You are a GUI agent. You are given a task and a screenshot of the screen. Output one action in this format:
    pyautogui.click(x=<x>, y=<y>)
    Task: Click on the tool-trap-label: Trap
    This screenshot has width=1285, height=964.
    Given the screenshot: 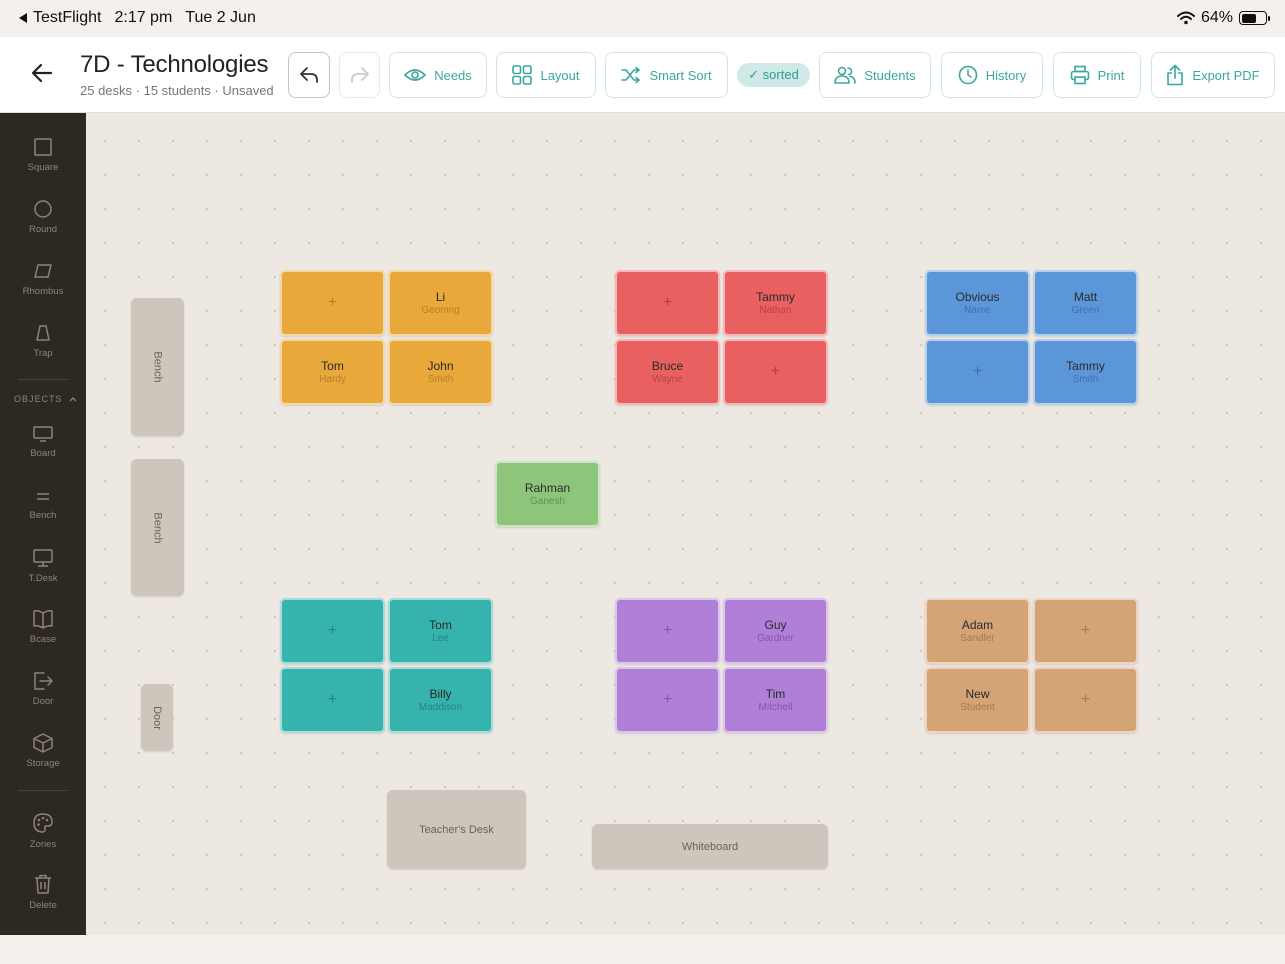 What is the action you would take?
    pyautogui.click(x=43, y=353)
    